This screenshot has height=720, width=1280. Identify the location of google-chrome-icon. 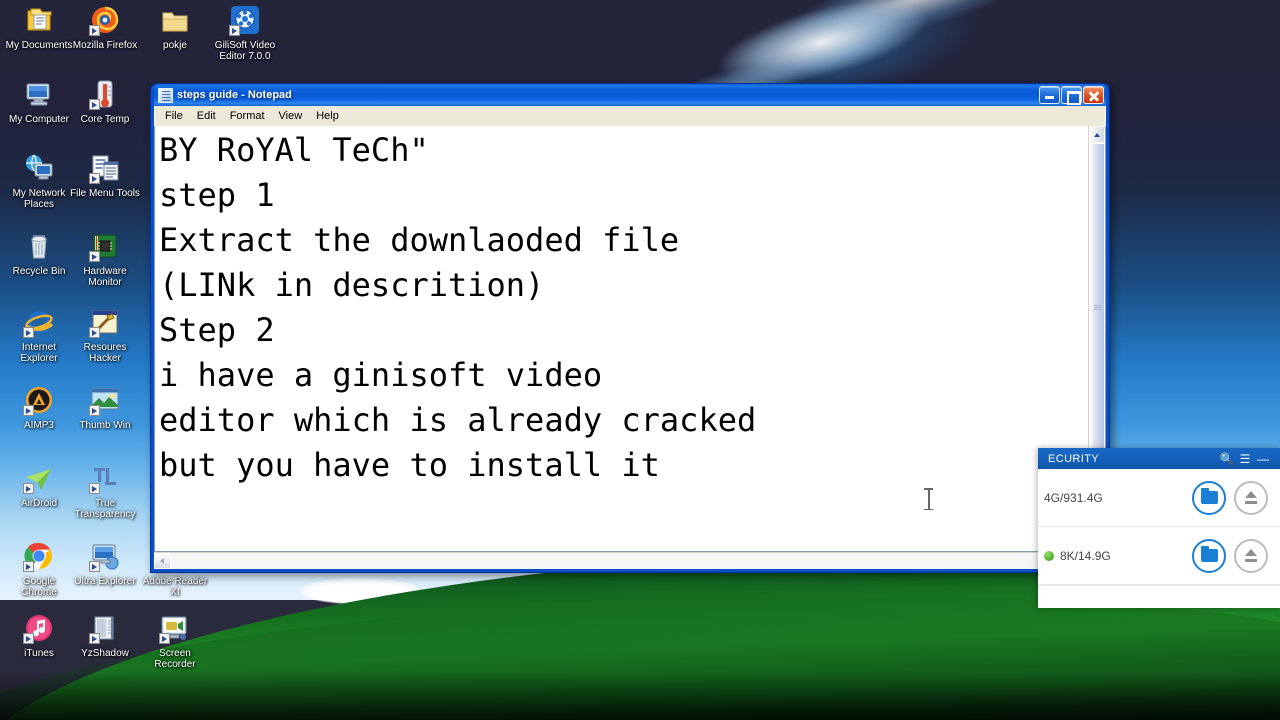
(39, 556).